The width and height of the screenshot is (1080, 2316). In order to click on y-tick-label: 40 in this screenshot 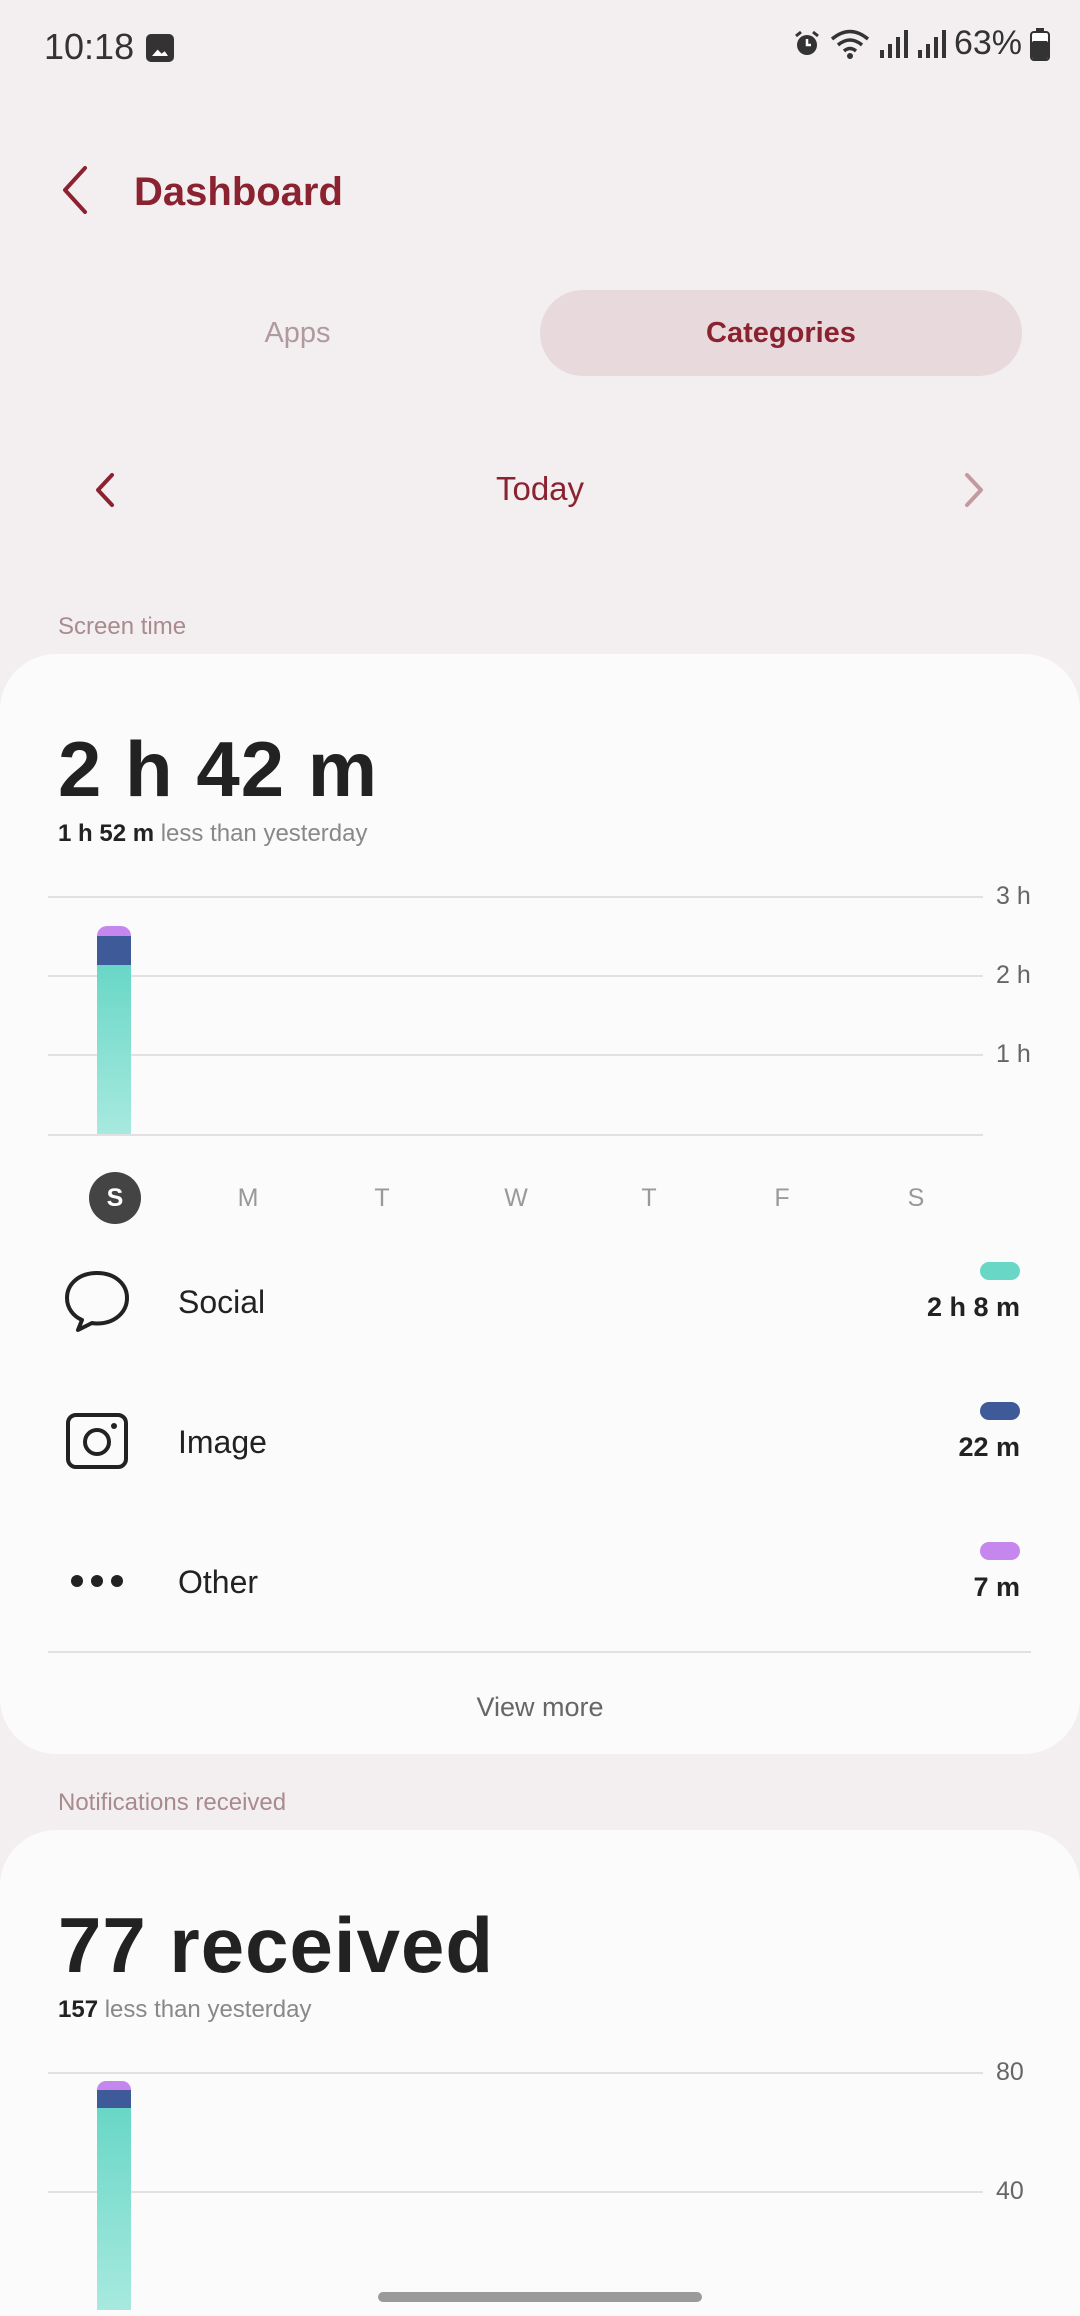, I will do `click(1010, 2191)`.